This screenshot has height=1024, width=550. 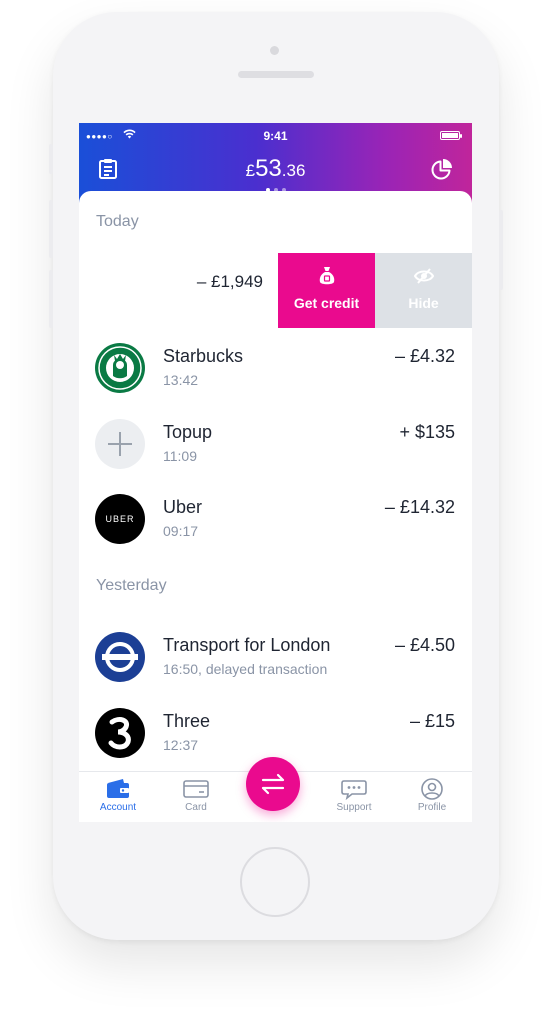 What do you see at coordinates (293, 170) in the screenshot?
I see `balance-decimal: .36` at bounding box center [293, 170].